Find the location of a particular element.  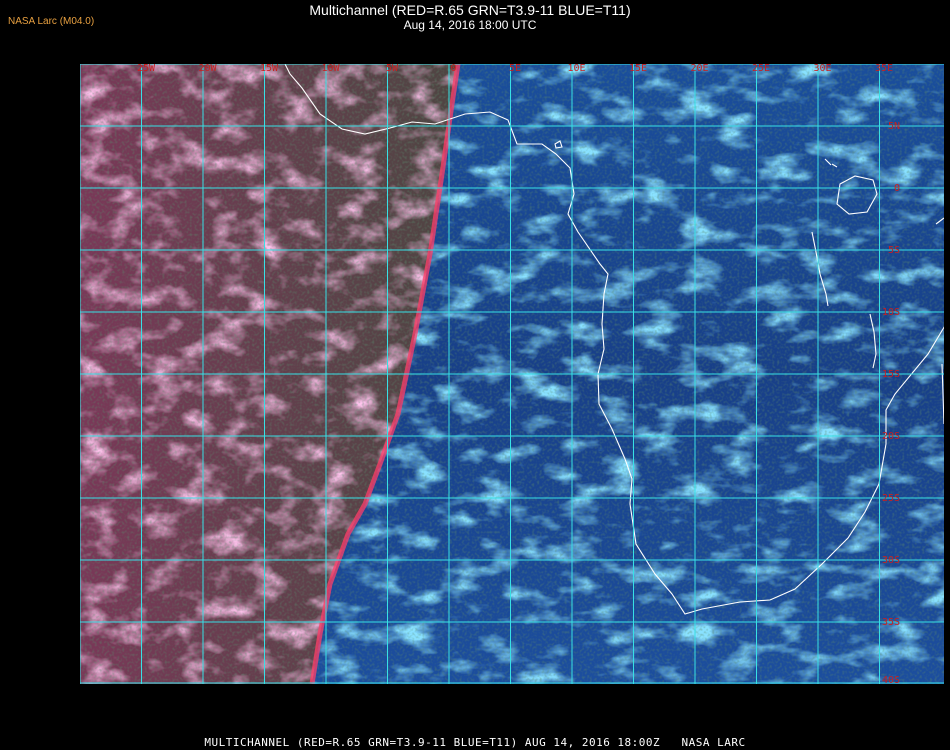

latitude-label: 10S is located at coordinates (891, 312).